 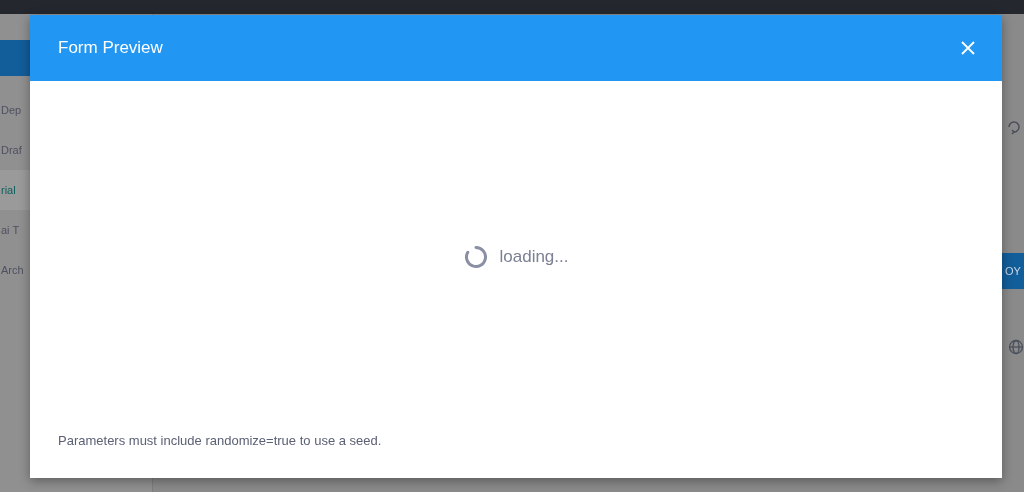 What do you see at coordinates (968, 48) in the screenshot?
I see `close-icon` at bounding box center [968, 48].